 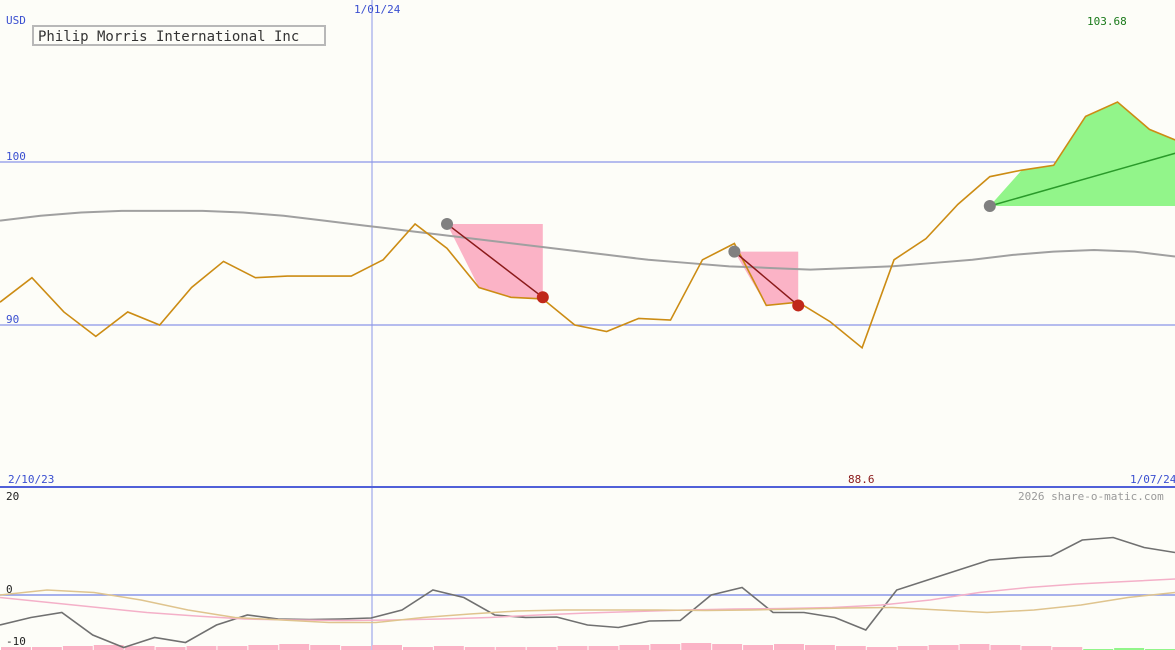 I want to click on max-value-label: 103.68, so click(x=1107, y=21).